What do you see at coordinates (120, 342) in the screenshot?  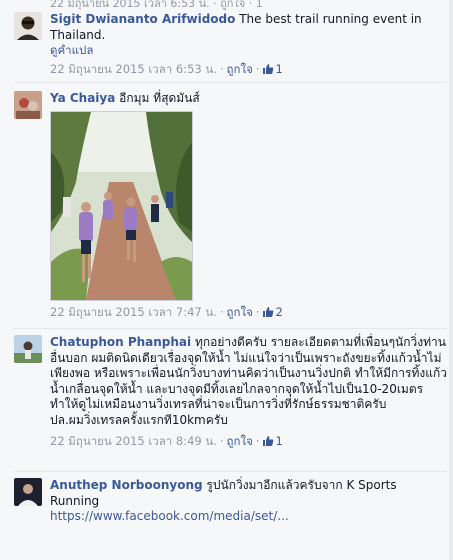 I see `comment-author: Chatuphon Phanphai` at bounding box center [120, 342].